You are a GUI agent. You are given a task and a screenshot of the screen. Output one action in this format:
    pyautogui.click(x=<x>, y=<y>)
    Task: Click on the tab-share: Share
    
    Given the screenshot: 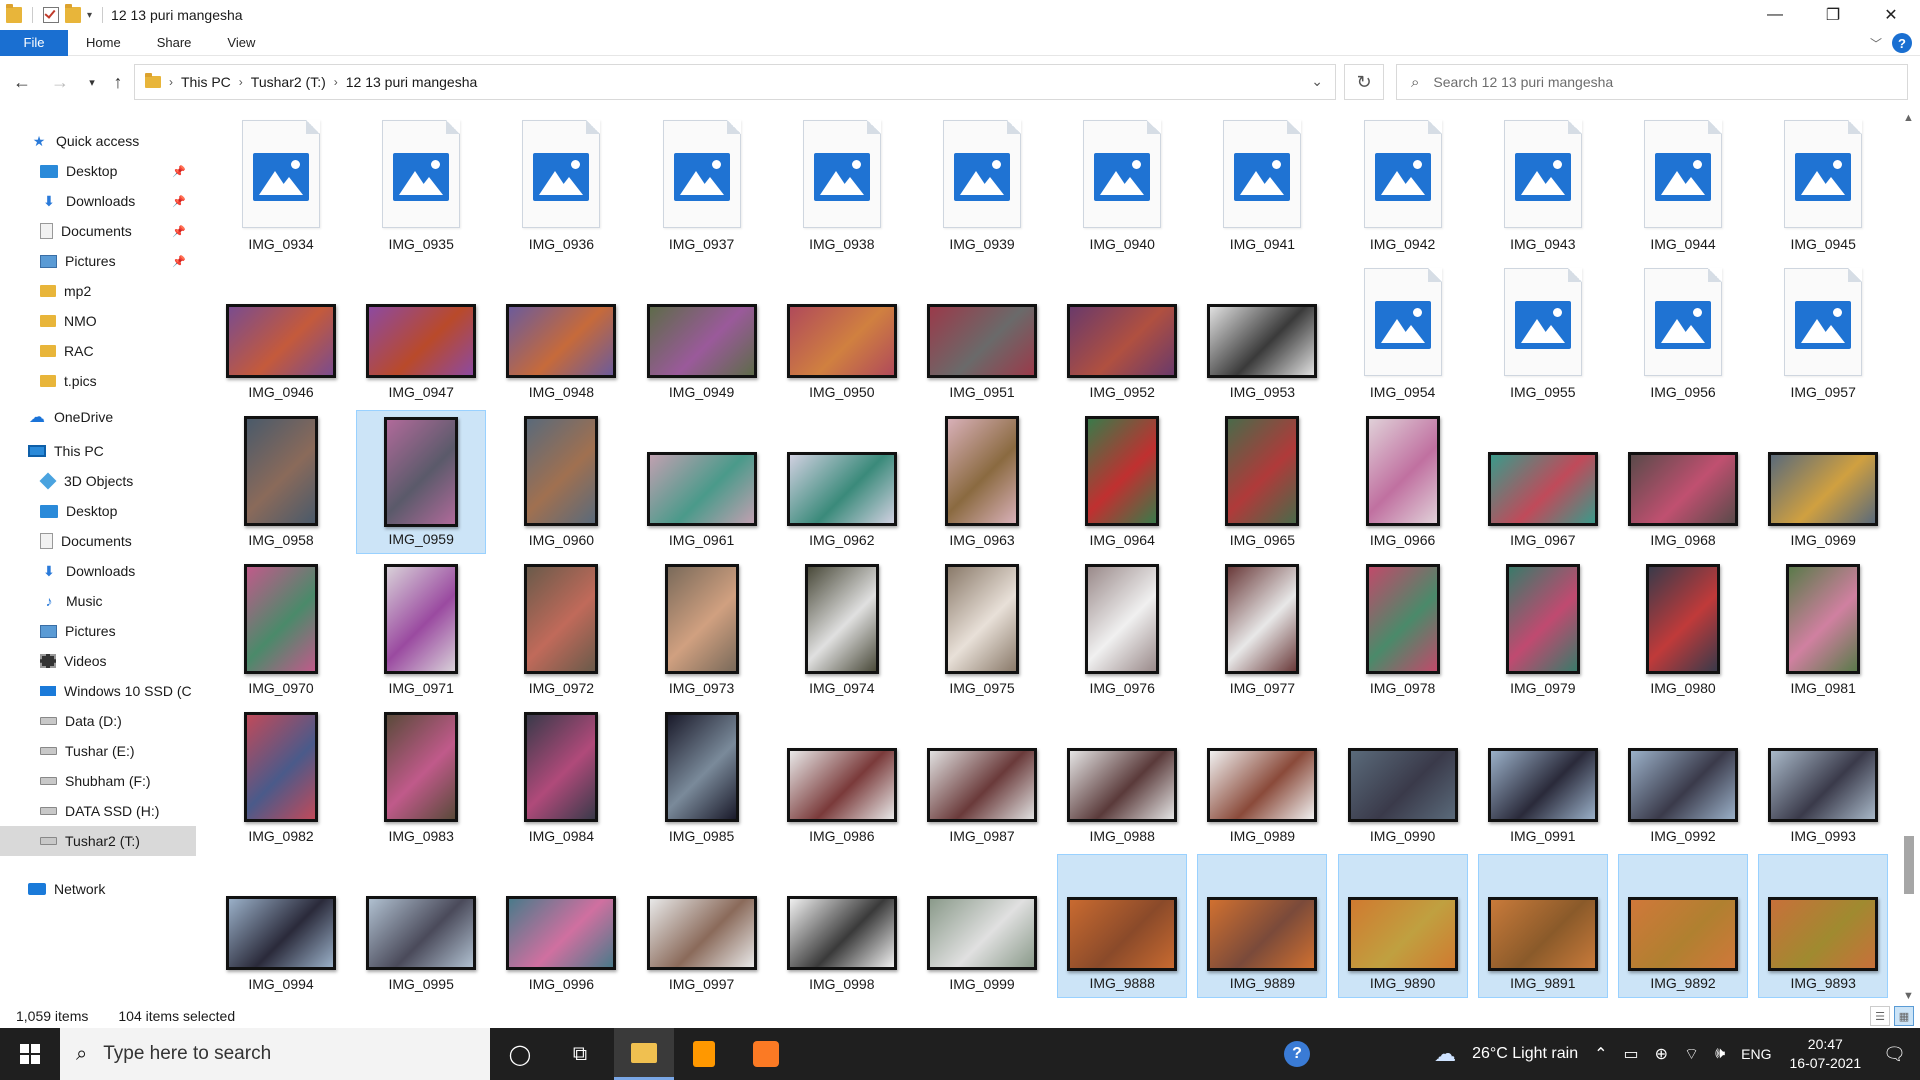 What is the action you would take?
    pyautogui.click(x=174, y=43)
    